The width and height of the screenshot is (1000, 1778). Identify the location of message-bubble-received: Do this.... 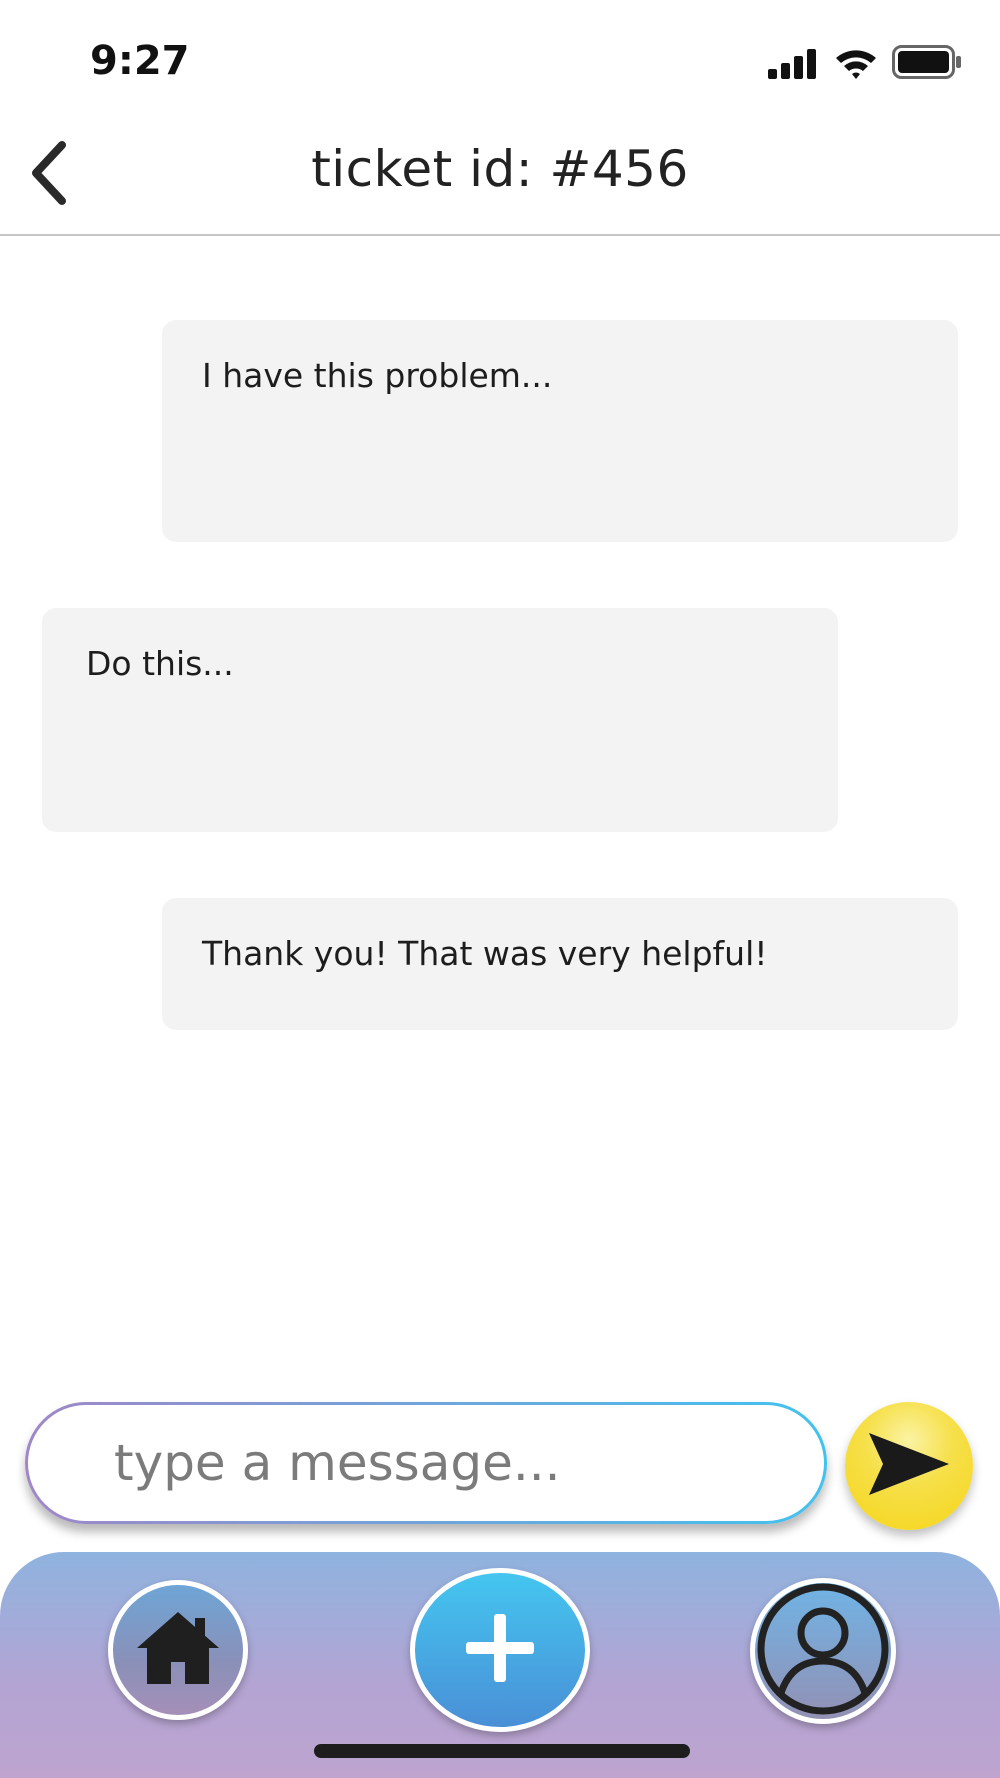
(440, 720).